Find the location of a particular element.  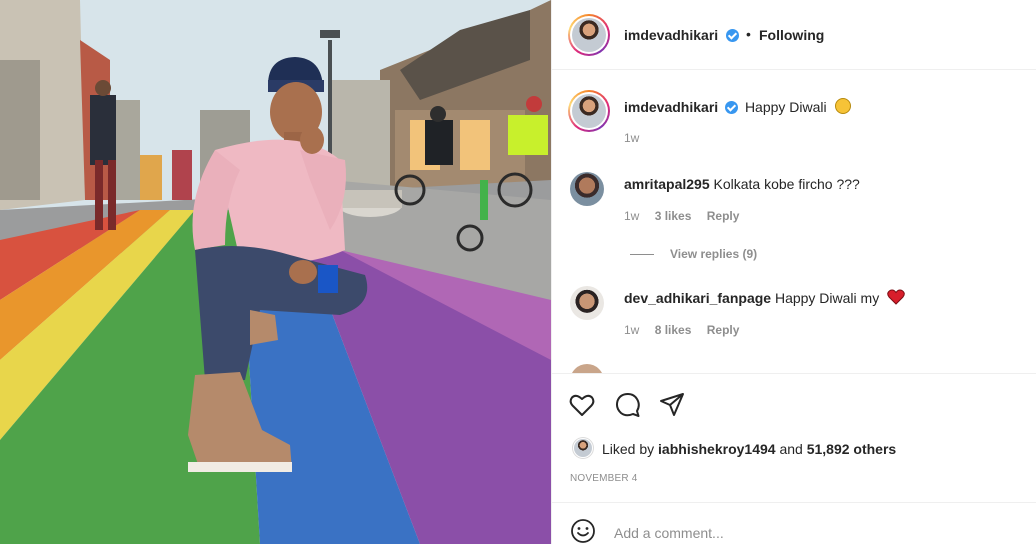

liked-by-avatar is located at coordinates (583, 448).